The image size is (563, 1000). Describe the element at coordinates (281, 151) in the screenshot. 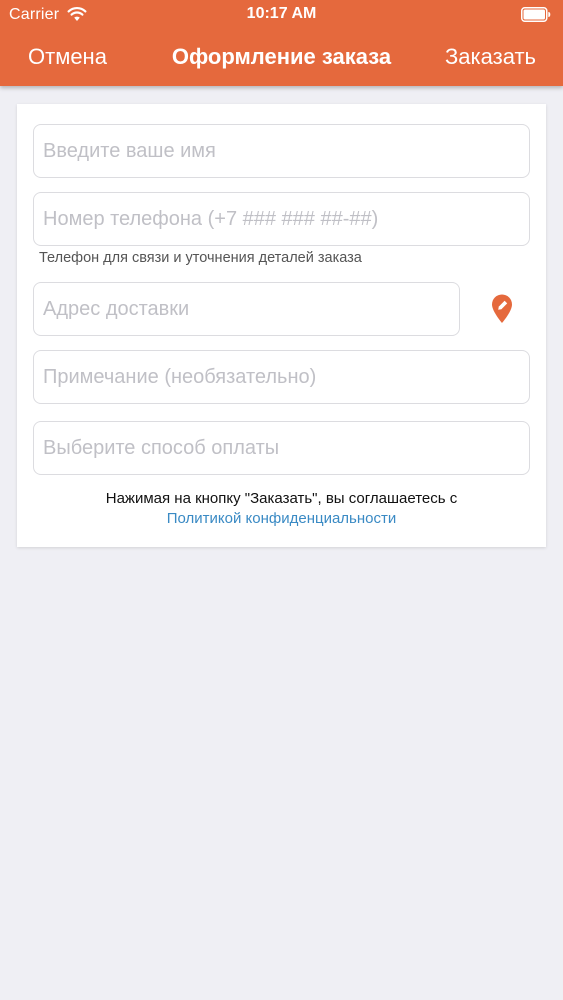

I see `name-input` at that location.